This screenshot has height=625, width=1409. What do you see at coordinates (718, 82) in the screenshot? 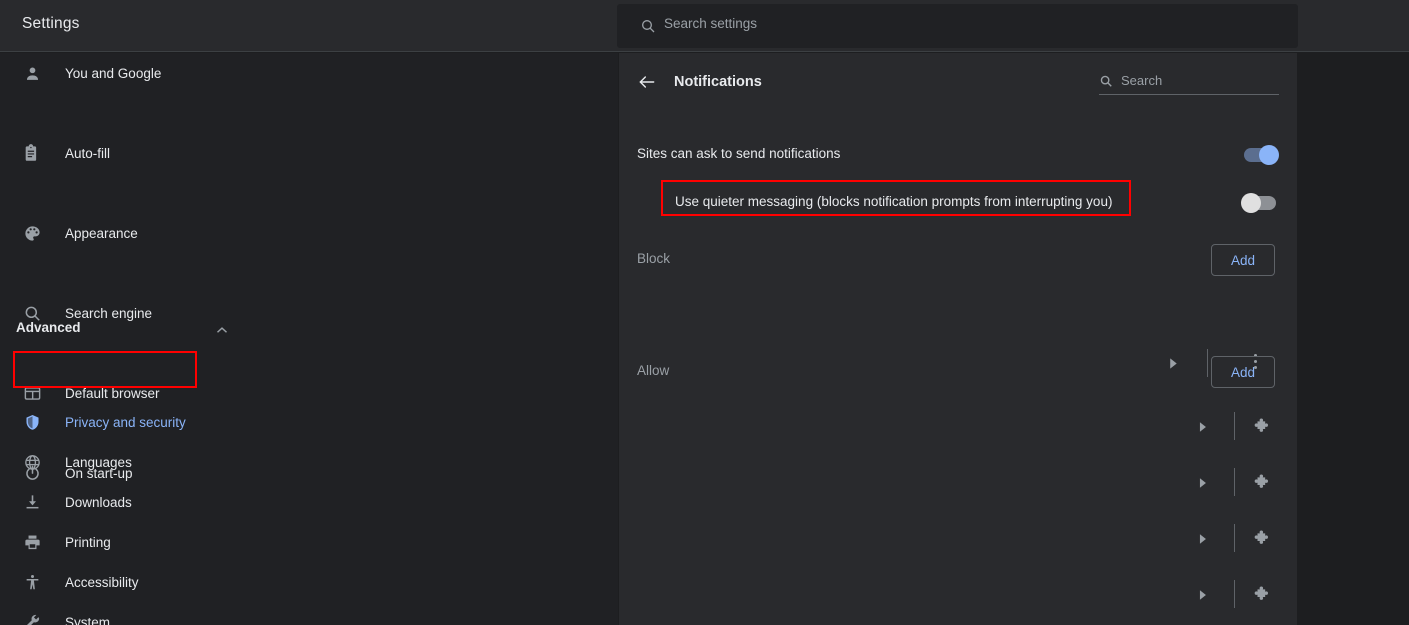
I see `page-title: Notifications` at bounding box center [718, 82].